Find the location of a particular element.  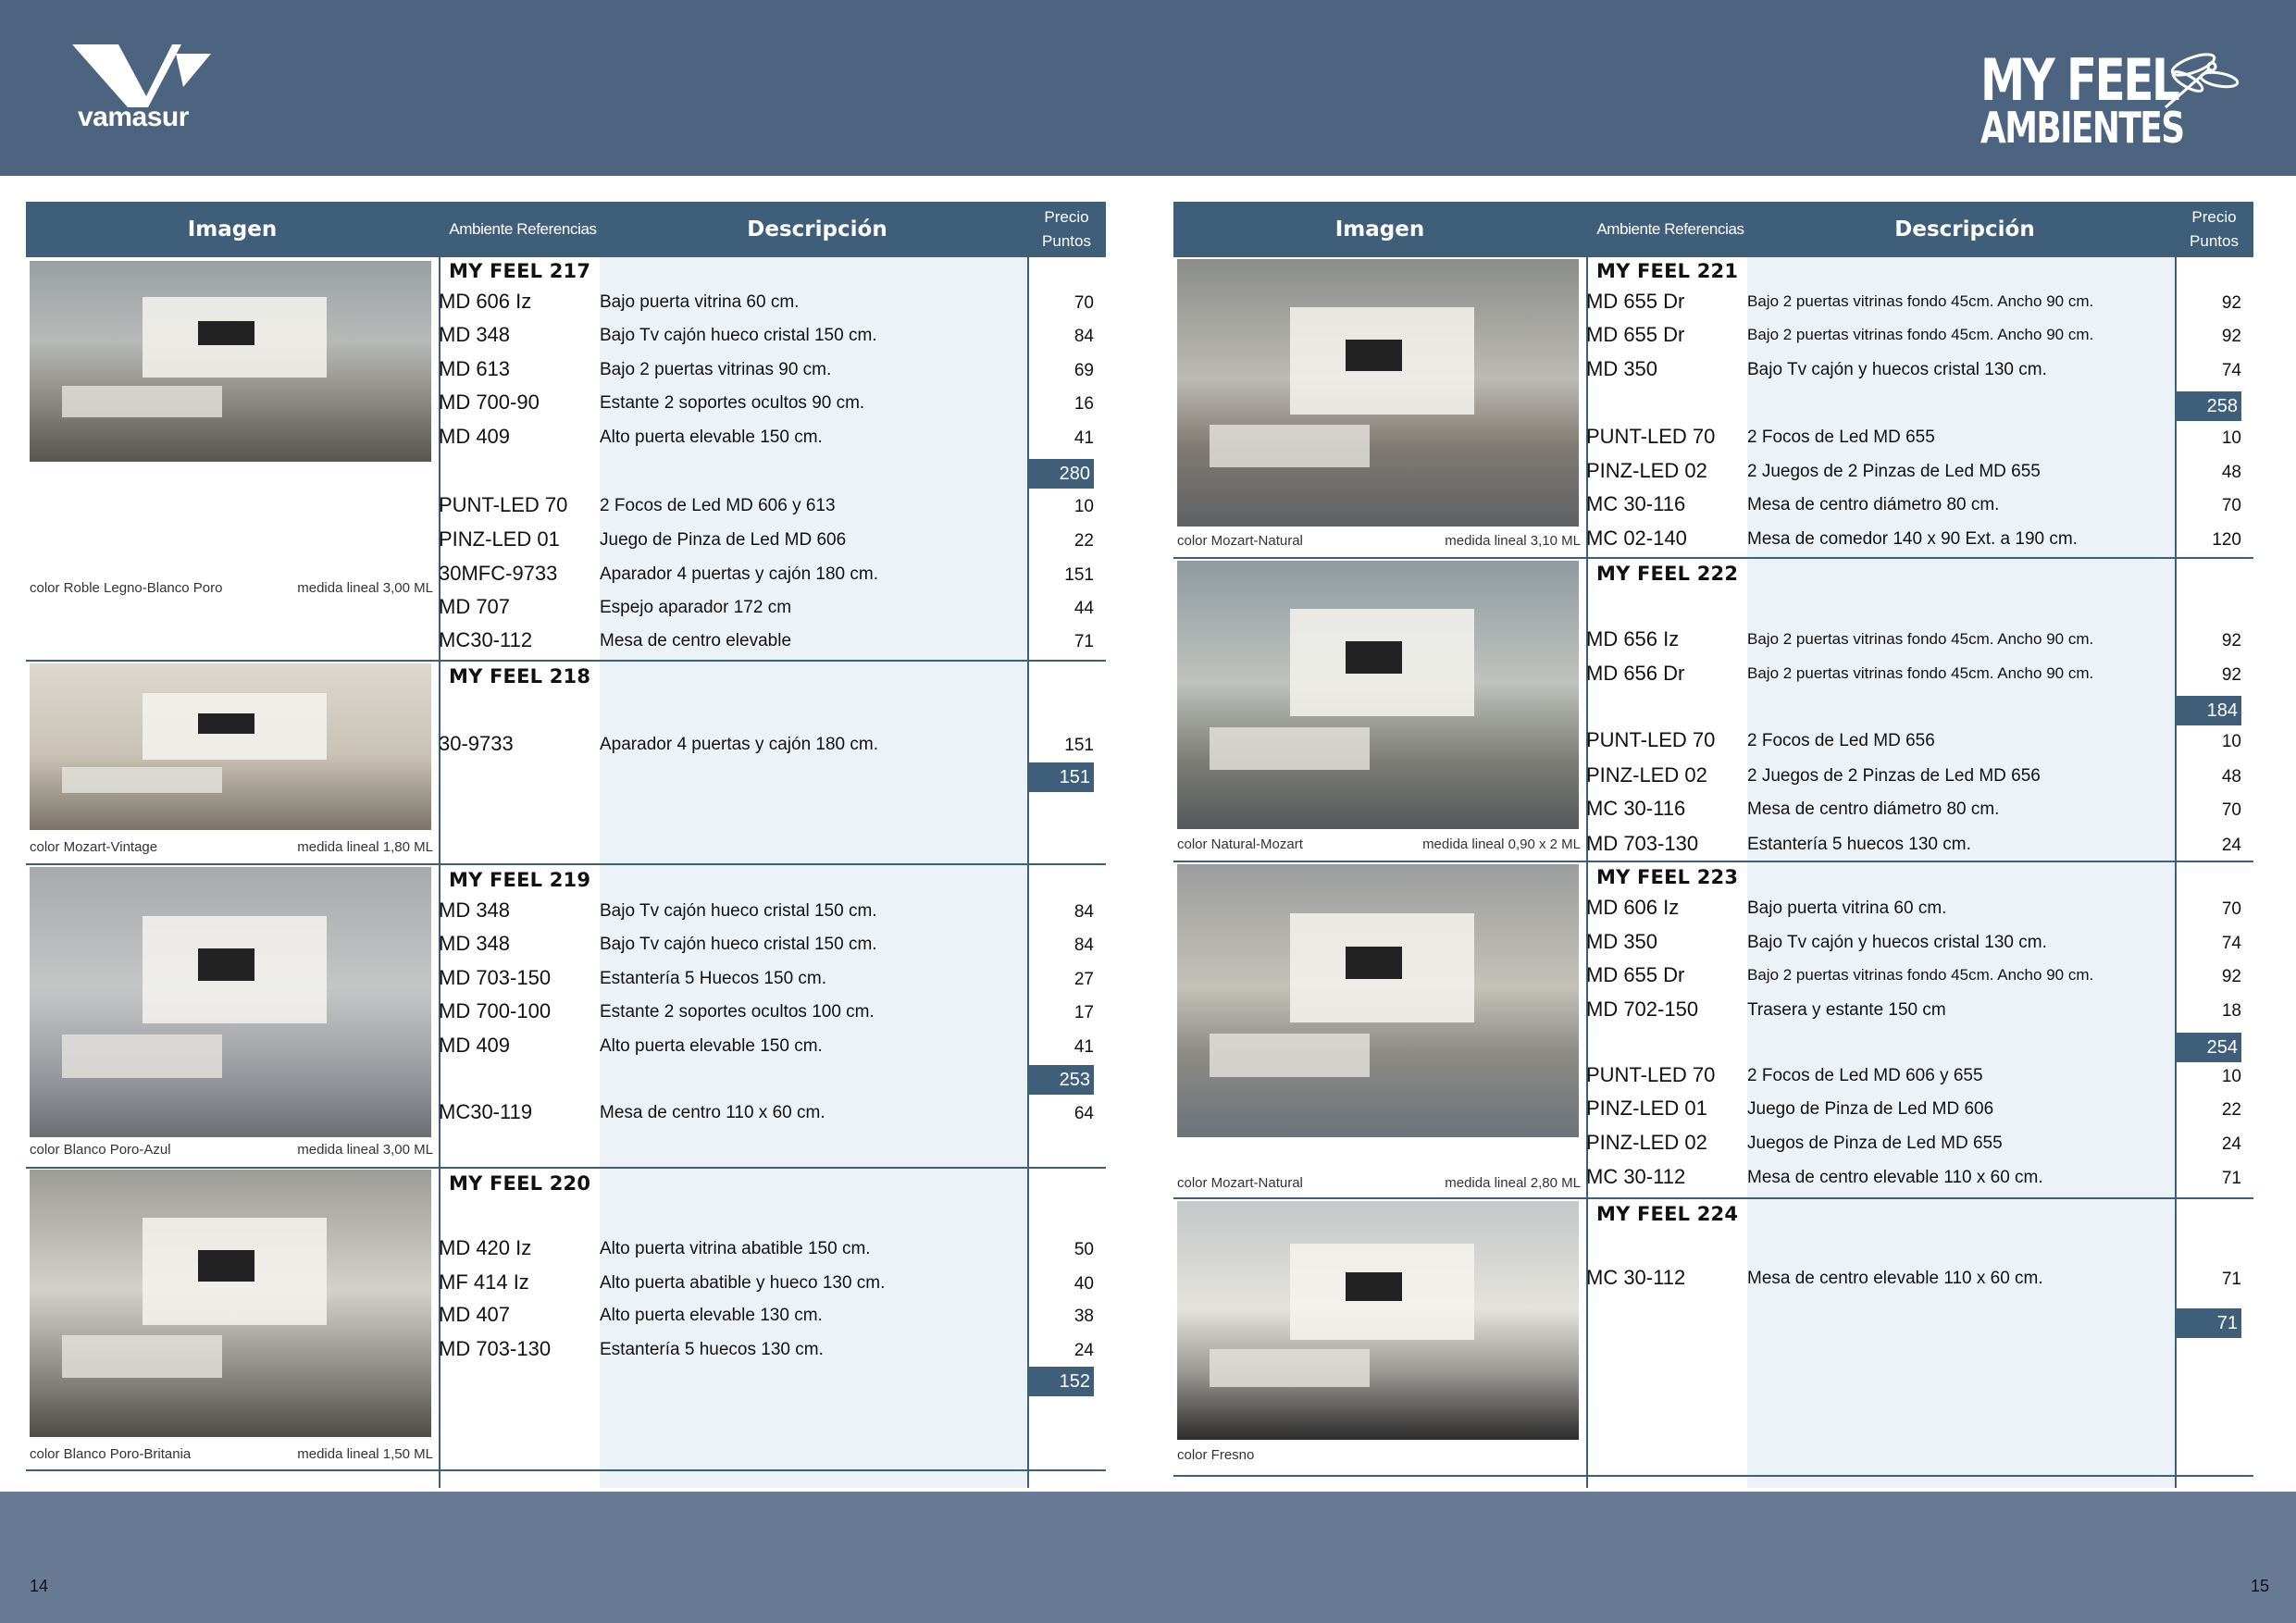

total-points-badge: 71 is located at coordinates (2208, 1323).